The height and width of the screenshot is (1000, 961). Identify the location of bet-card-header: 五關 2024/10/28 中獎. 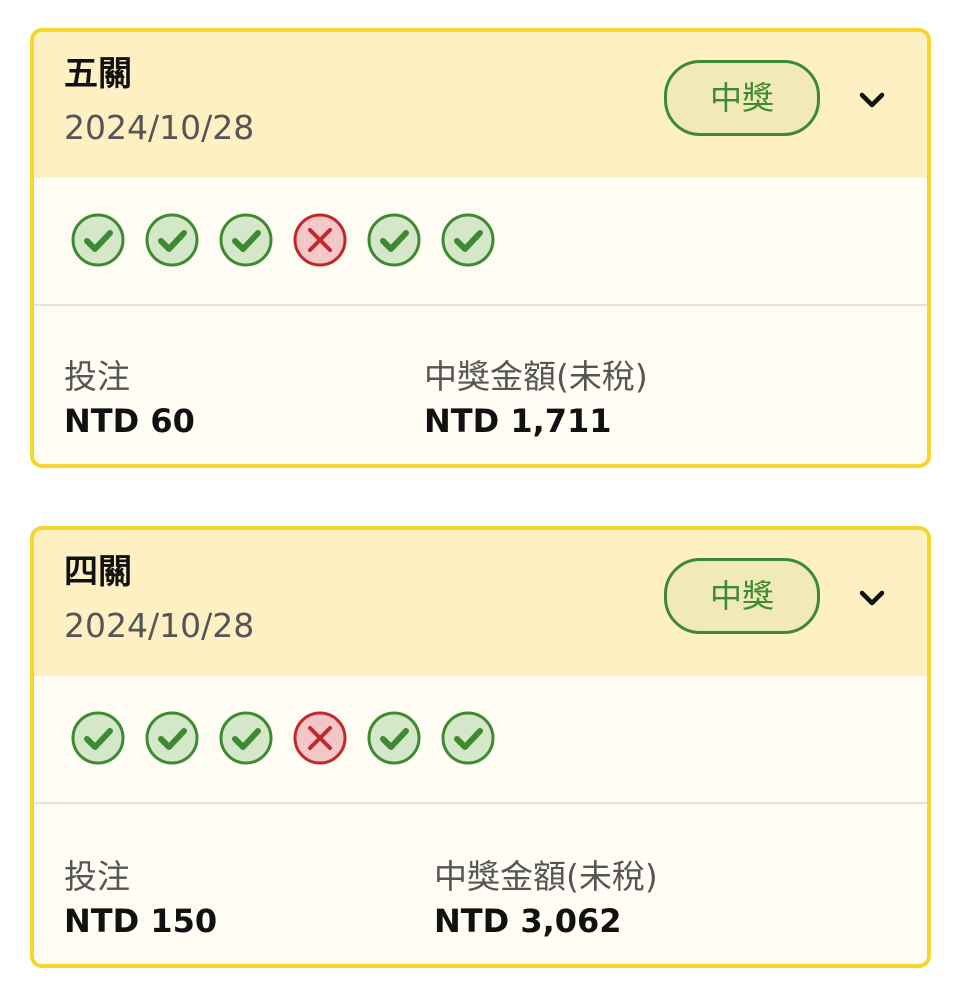
(480, 105).